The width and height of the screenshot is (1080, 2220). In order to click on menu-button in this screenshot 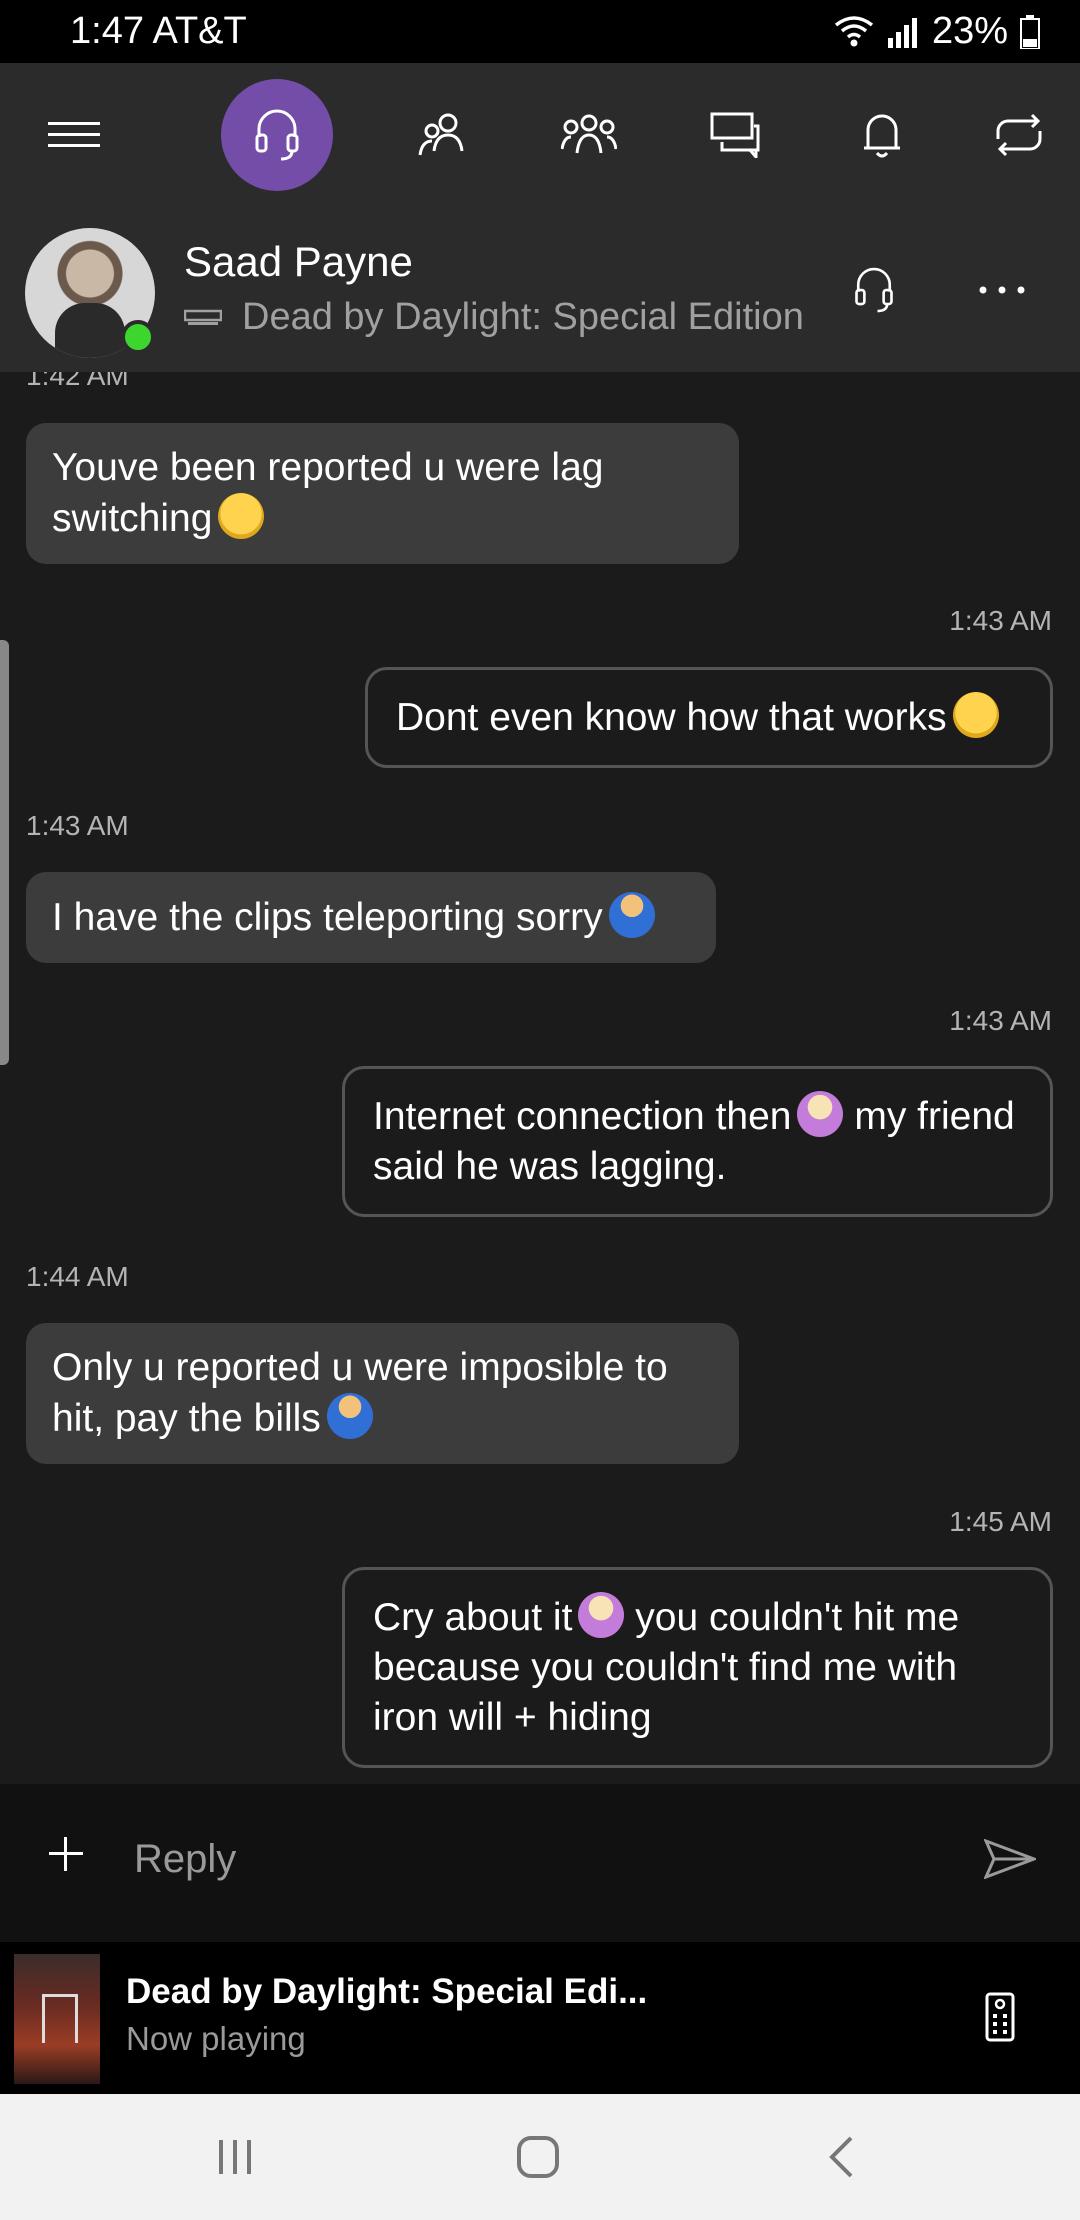, I will do `click(74, 135)`.